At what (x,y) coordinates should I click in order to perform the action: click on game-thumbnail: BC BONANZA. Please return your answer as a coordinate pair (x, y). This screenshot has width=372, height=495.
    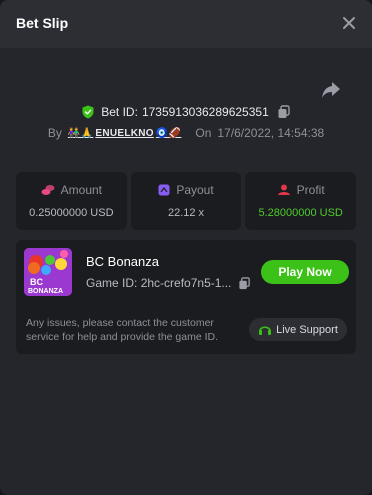
    Looking at the image, I should click on (48, 272).